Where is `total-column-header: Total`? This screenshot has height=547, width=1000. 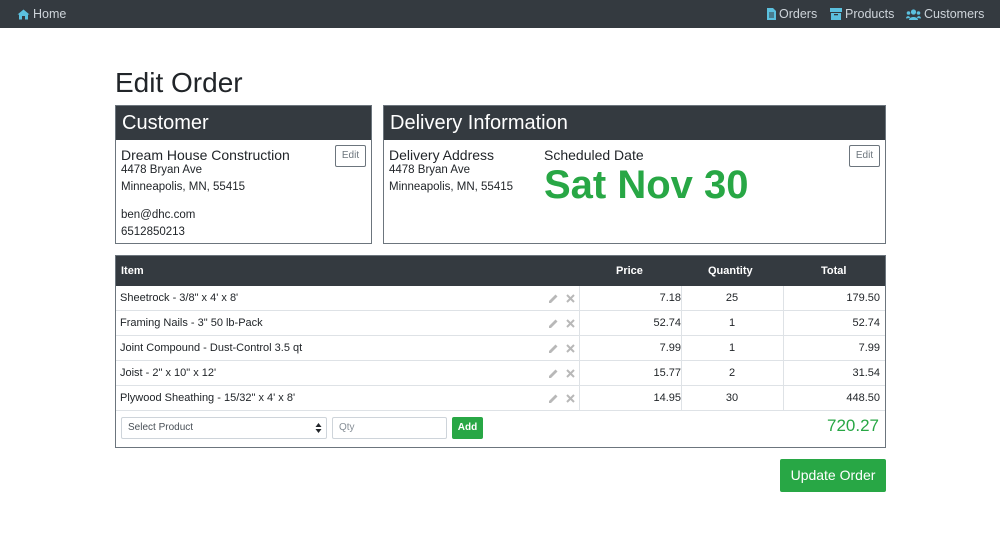 total-column-header: Total is located at coordinates (834, 271).